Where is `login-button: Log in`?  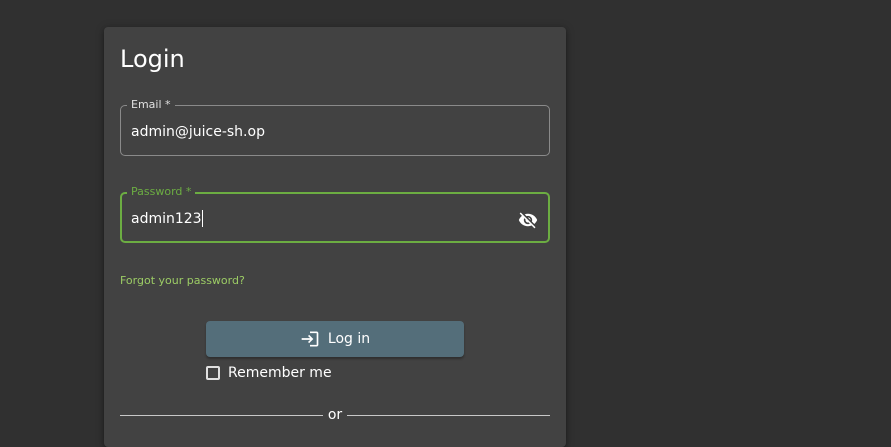
login-button: Log in is located at coordinates (335, 339).